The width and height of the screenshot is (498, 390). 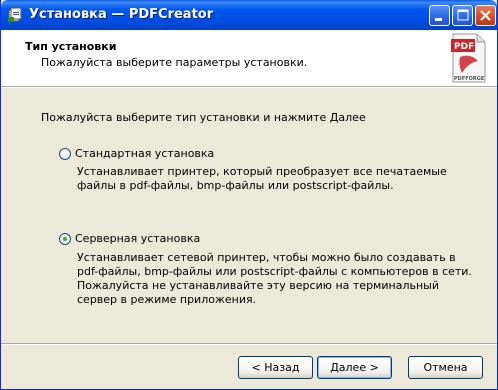 What do you see at coordinates (354, 367) in the screenshot?
I see `next-button: Далее >` at bounding box center [354, 367].